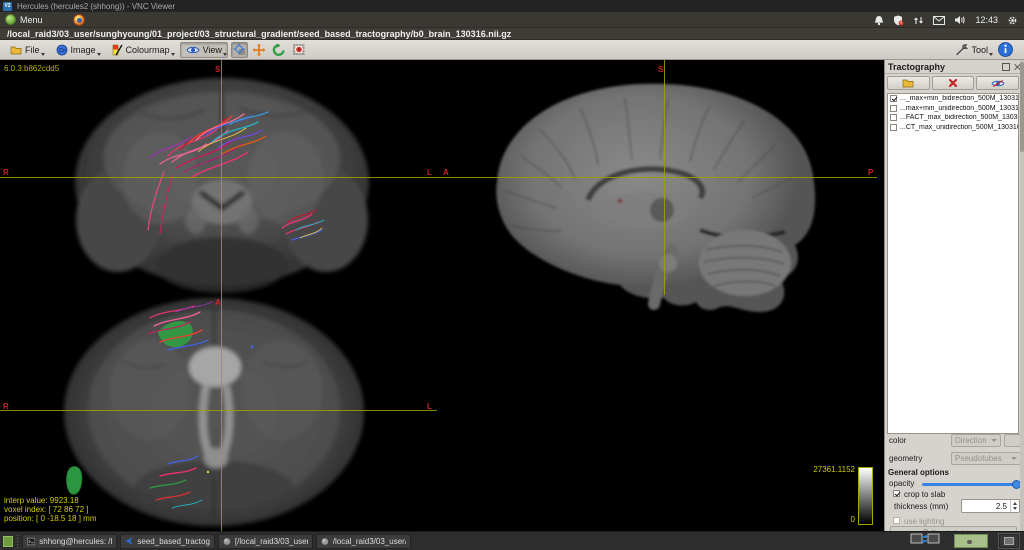 The image size is (1024, 550). I want to click on rotate-mode-button, so click(279, 50).